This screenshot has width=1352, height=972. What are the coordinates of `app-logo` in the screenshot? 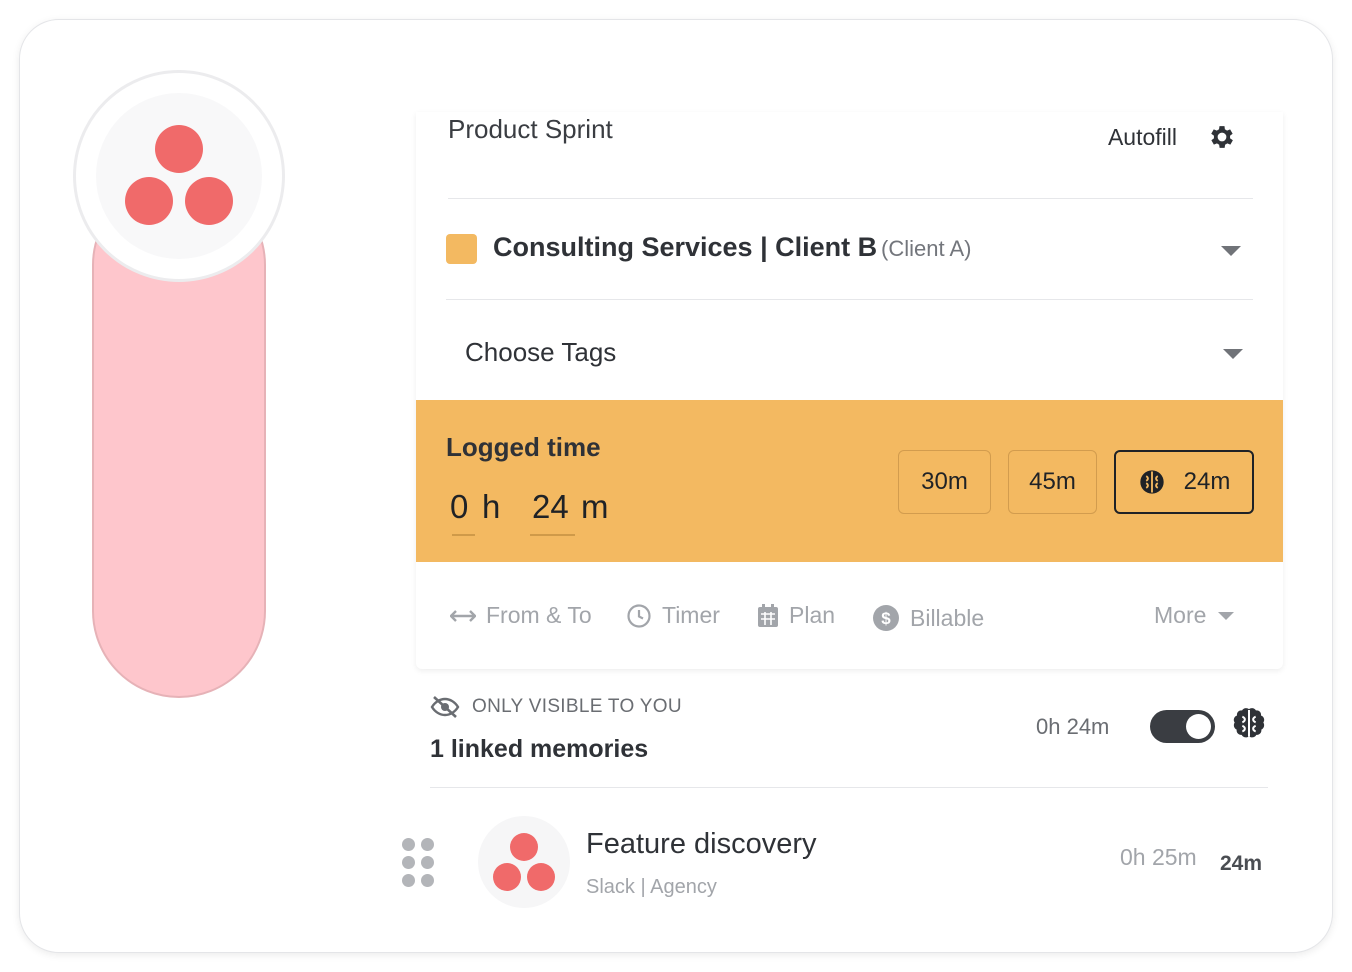 It's located at (179, 176).